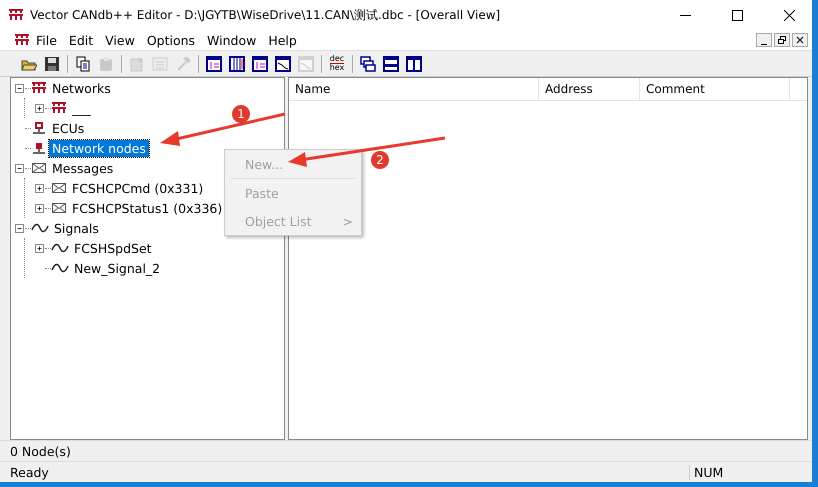  I want to click on tree-item: ___, so click(81, 108).